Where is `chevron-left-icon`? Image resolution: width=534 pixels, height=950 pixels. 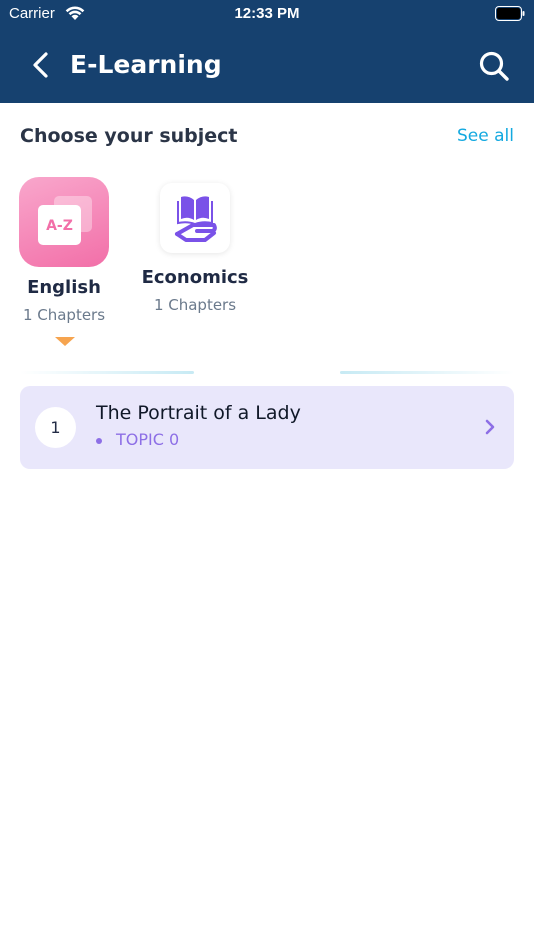
chevron-left-icon is located at coordinates (40, 65).